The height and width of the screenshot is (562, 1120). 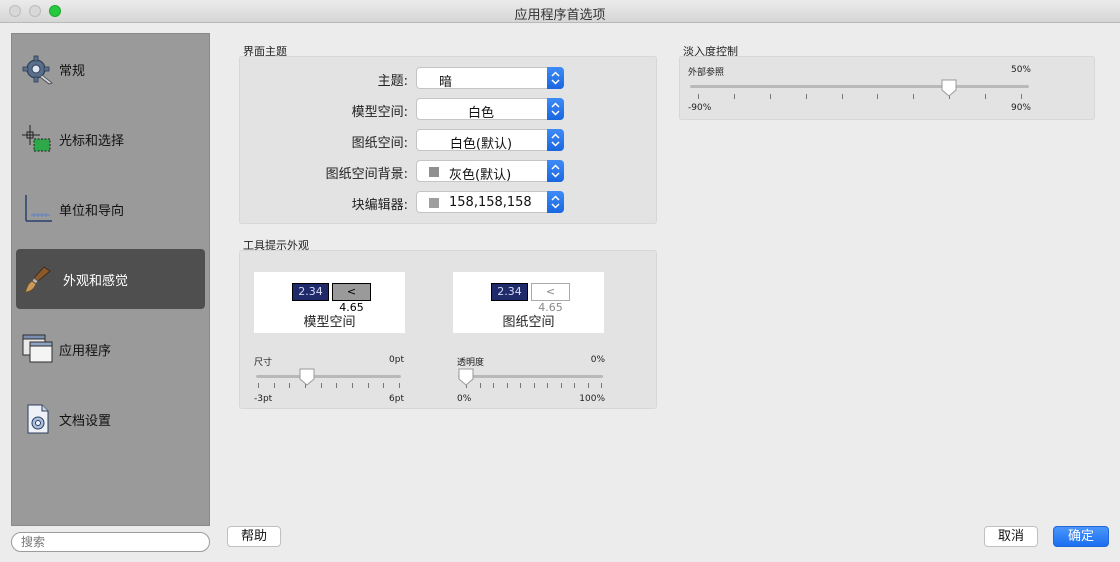 I want to click on xref-slider-max: 90%, so click(x=1020, y=108).